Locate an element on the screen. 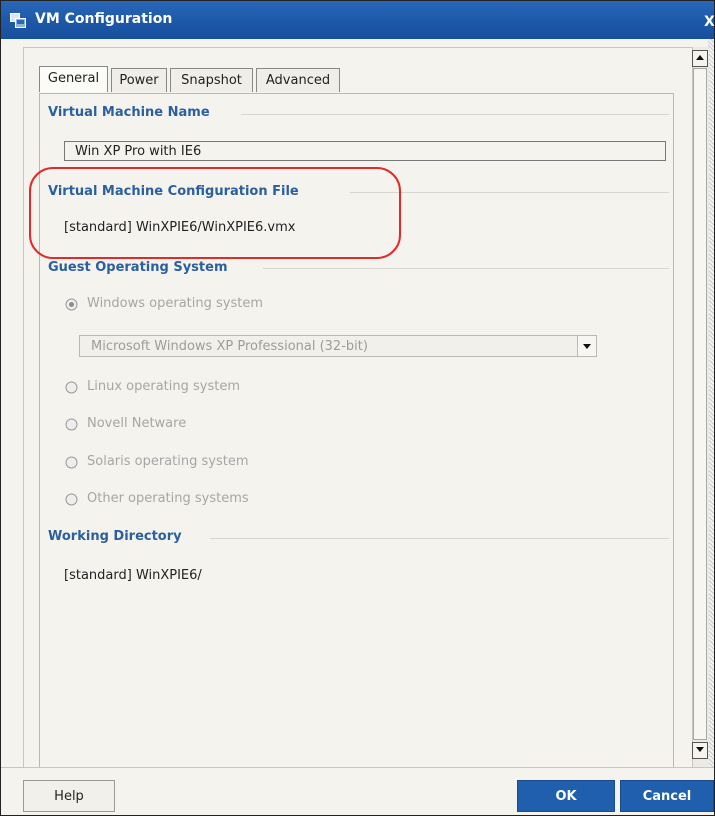 The height and width of the screenshot is (816, 715). vm-name-input is located at coordinates (365, 151).